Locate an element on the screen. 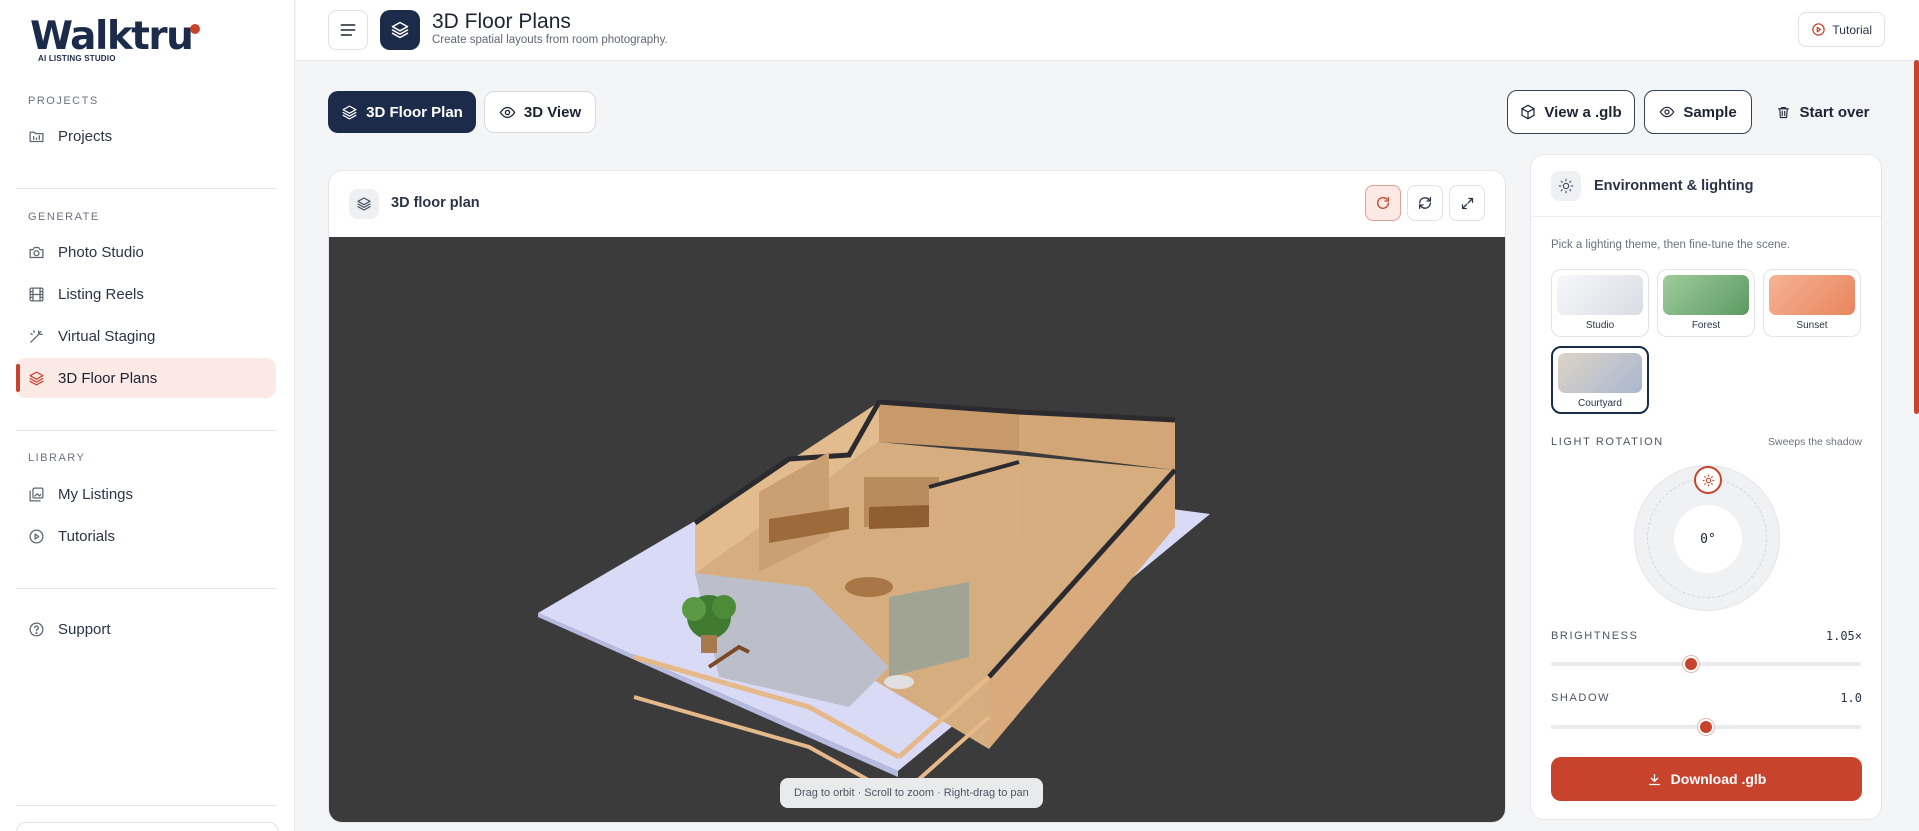 This screenshot has width=1919, height=831. sidebar-item-label: 3D Floor Plans is located at coordinates (108, 378).